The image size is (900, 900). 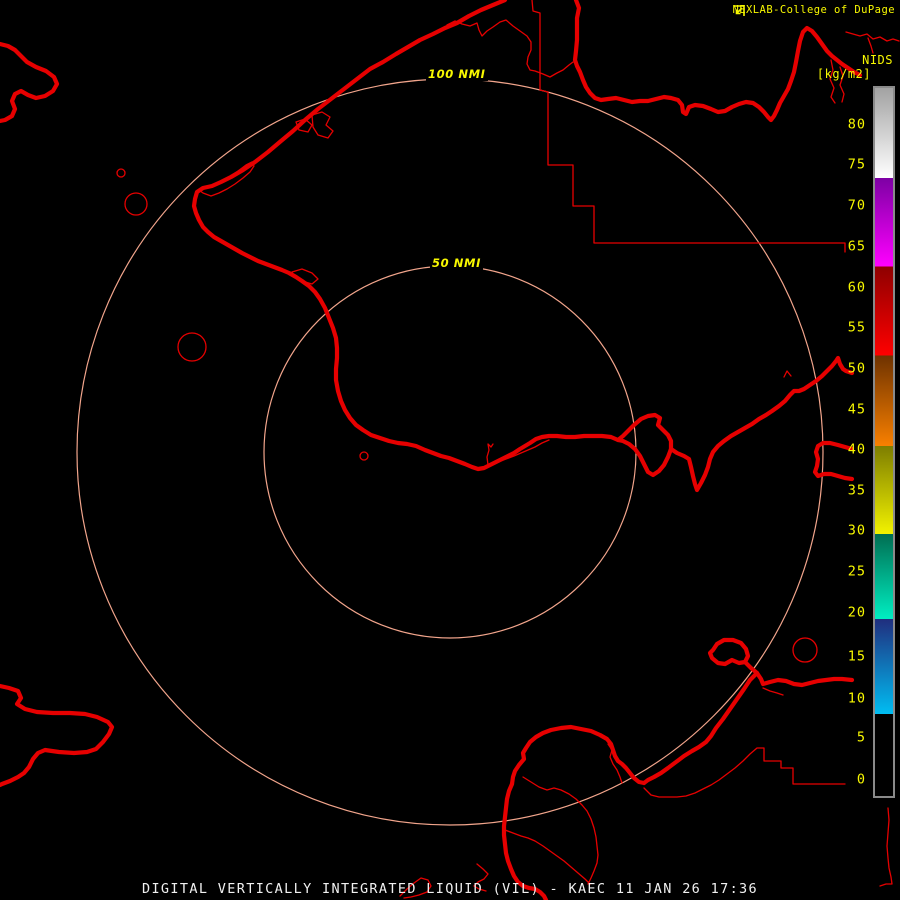 I want to click on colorbar-heading: NIDS [kg/m2], so click(x=855, y=67).